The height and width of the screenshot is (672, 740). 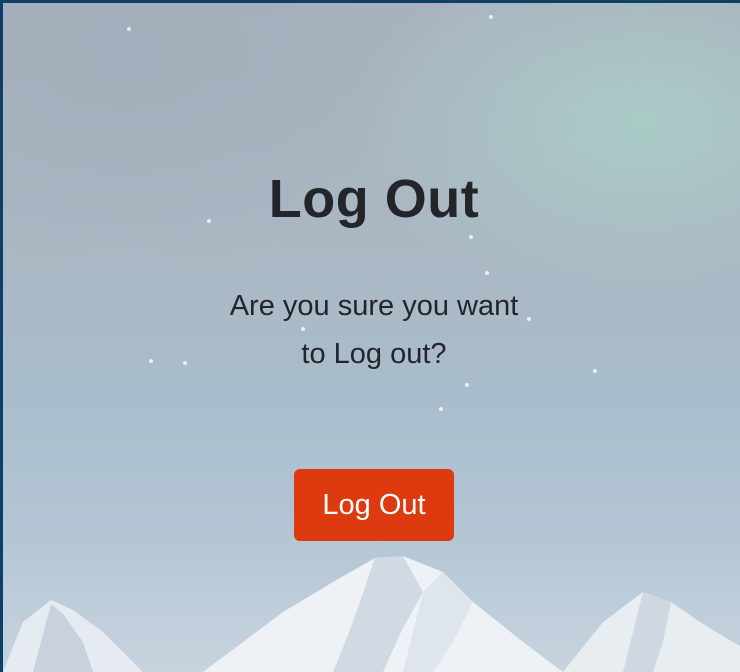 What do you see at coordinates (374, 199) in the screenshot?
I see `page-title: Log Out` at bounding box center [374, 199].